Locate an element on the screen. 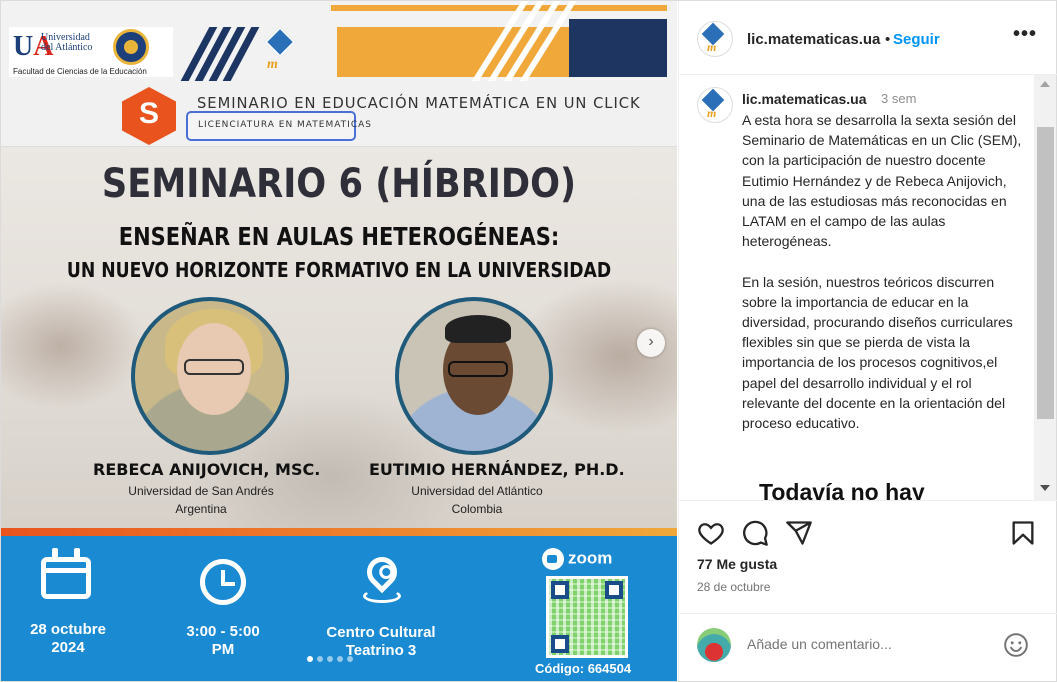 The height and width of the screenshot is (682, 1057). caption-username-link: lic.matematicas.ua is located at coordinates (804, 99).